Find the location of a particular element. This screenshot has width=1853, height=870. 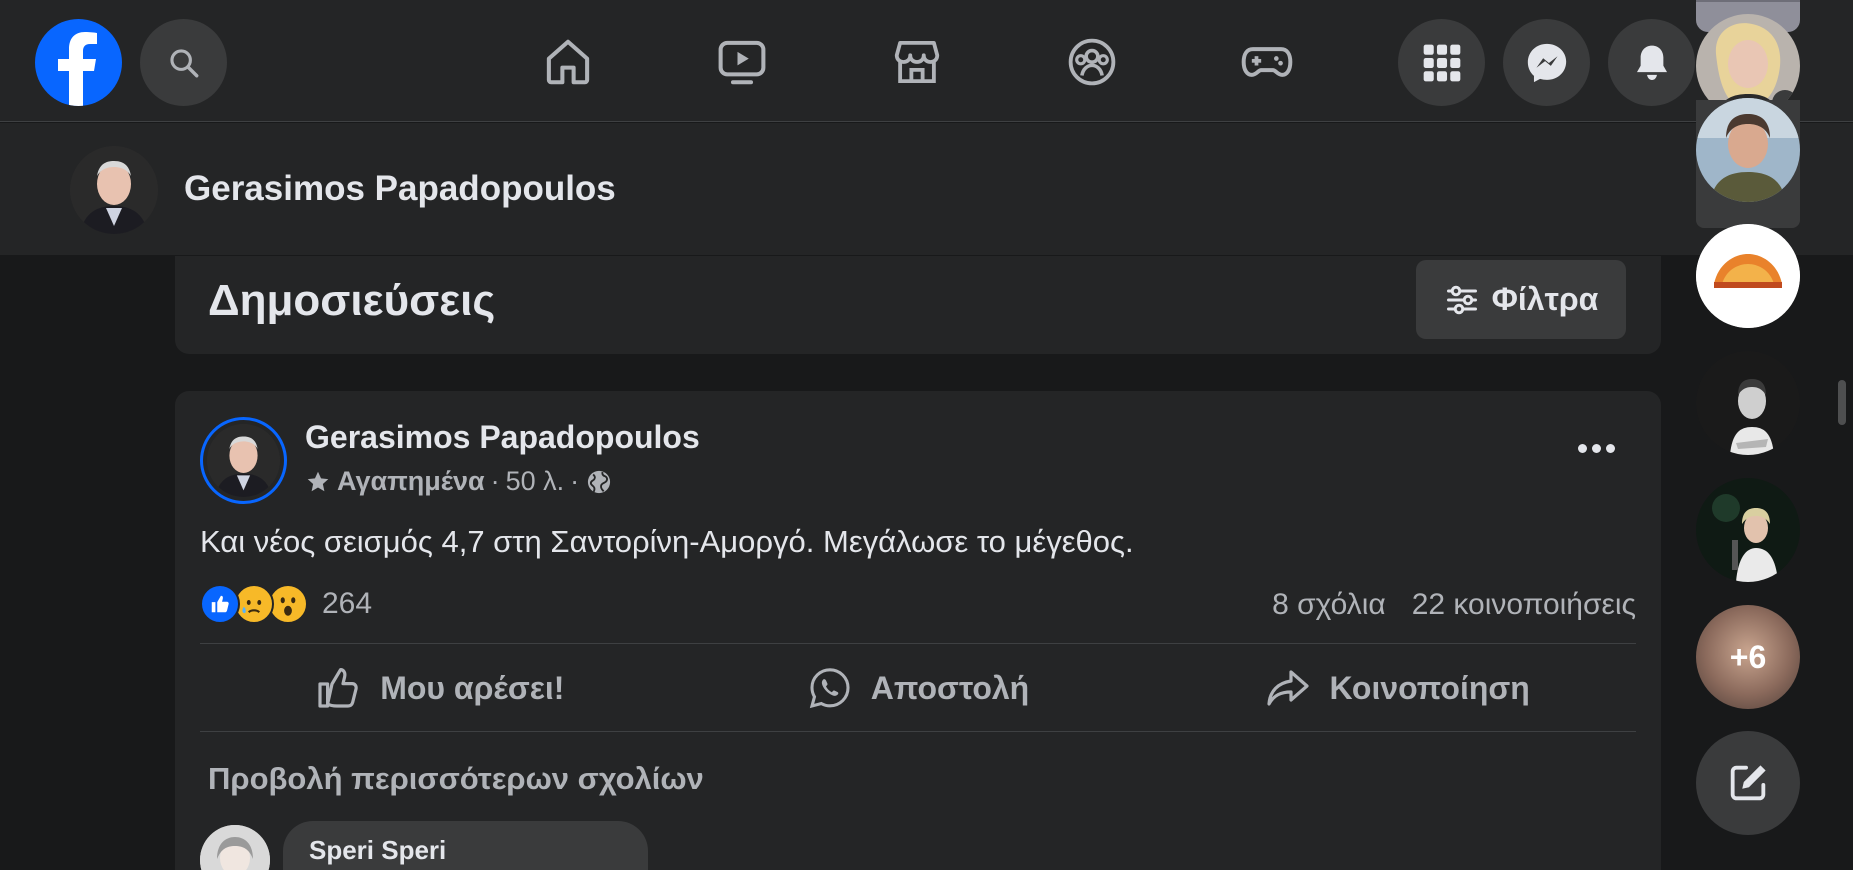

marketplace-icon is located at coordinates (917, 62).